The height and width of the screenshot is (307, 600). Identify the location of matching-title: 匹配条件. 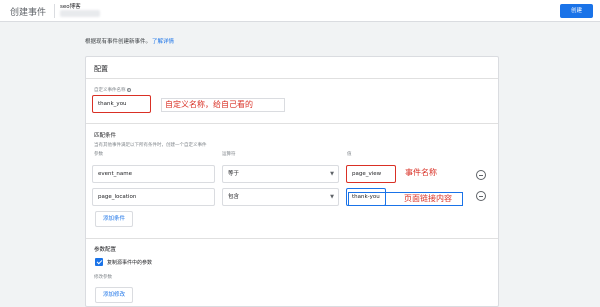
(105, 136).